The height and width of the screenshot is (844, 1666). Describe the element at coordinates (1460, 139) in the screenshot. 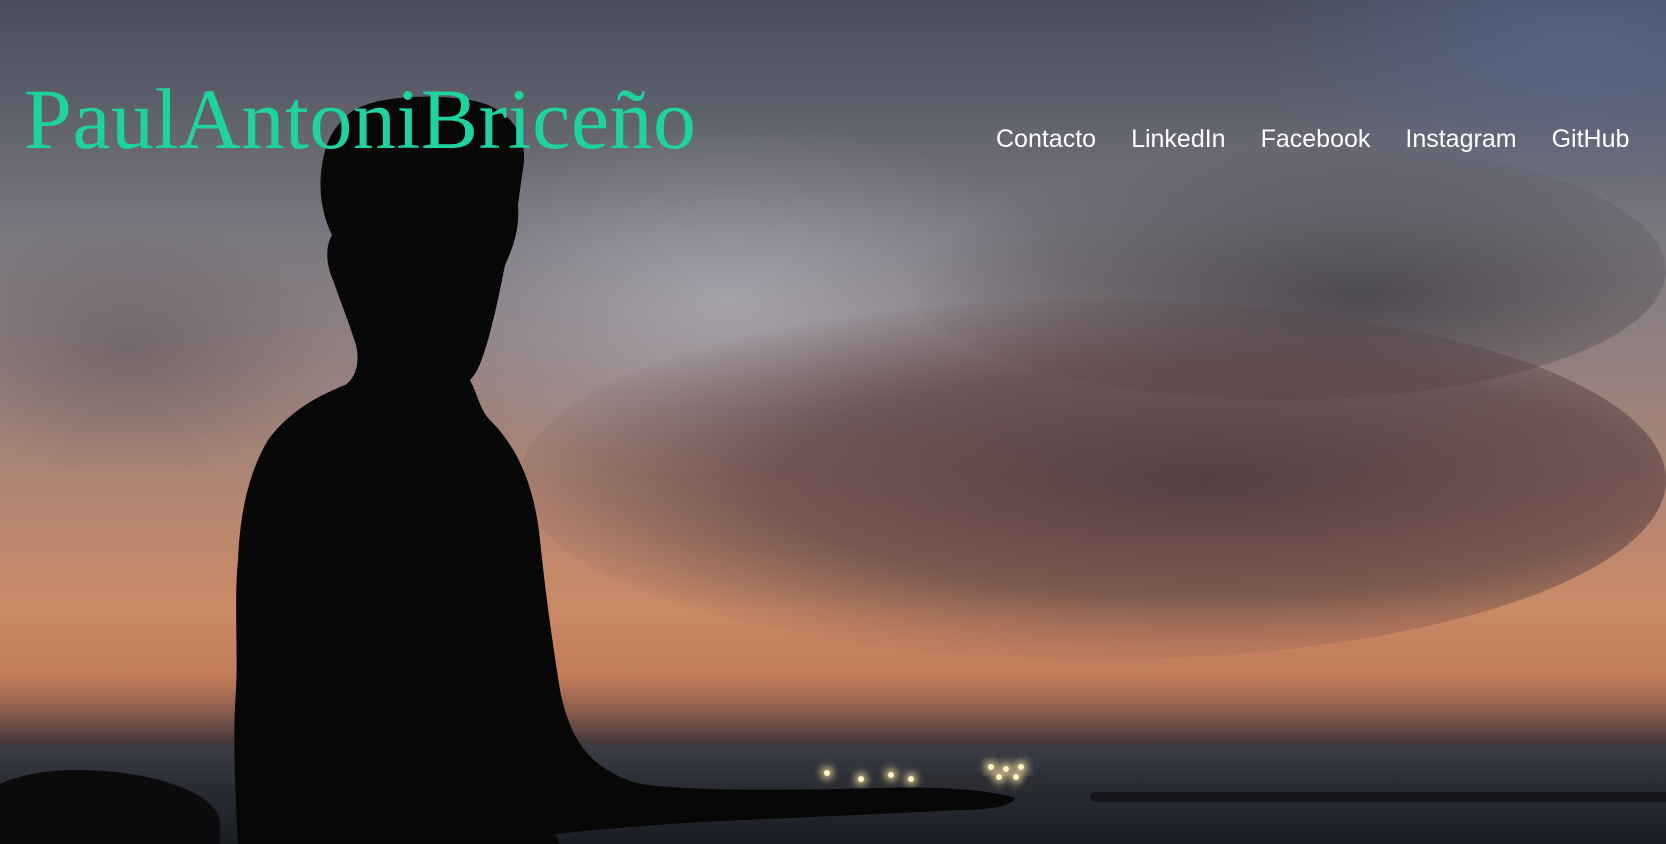

I see `nav-link-instagram: Instagram` at that location.